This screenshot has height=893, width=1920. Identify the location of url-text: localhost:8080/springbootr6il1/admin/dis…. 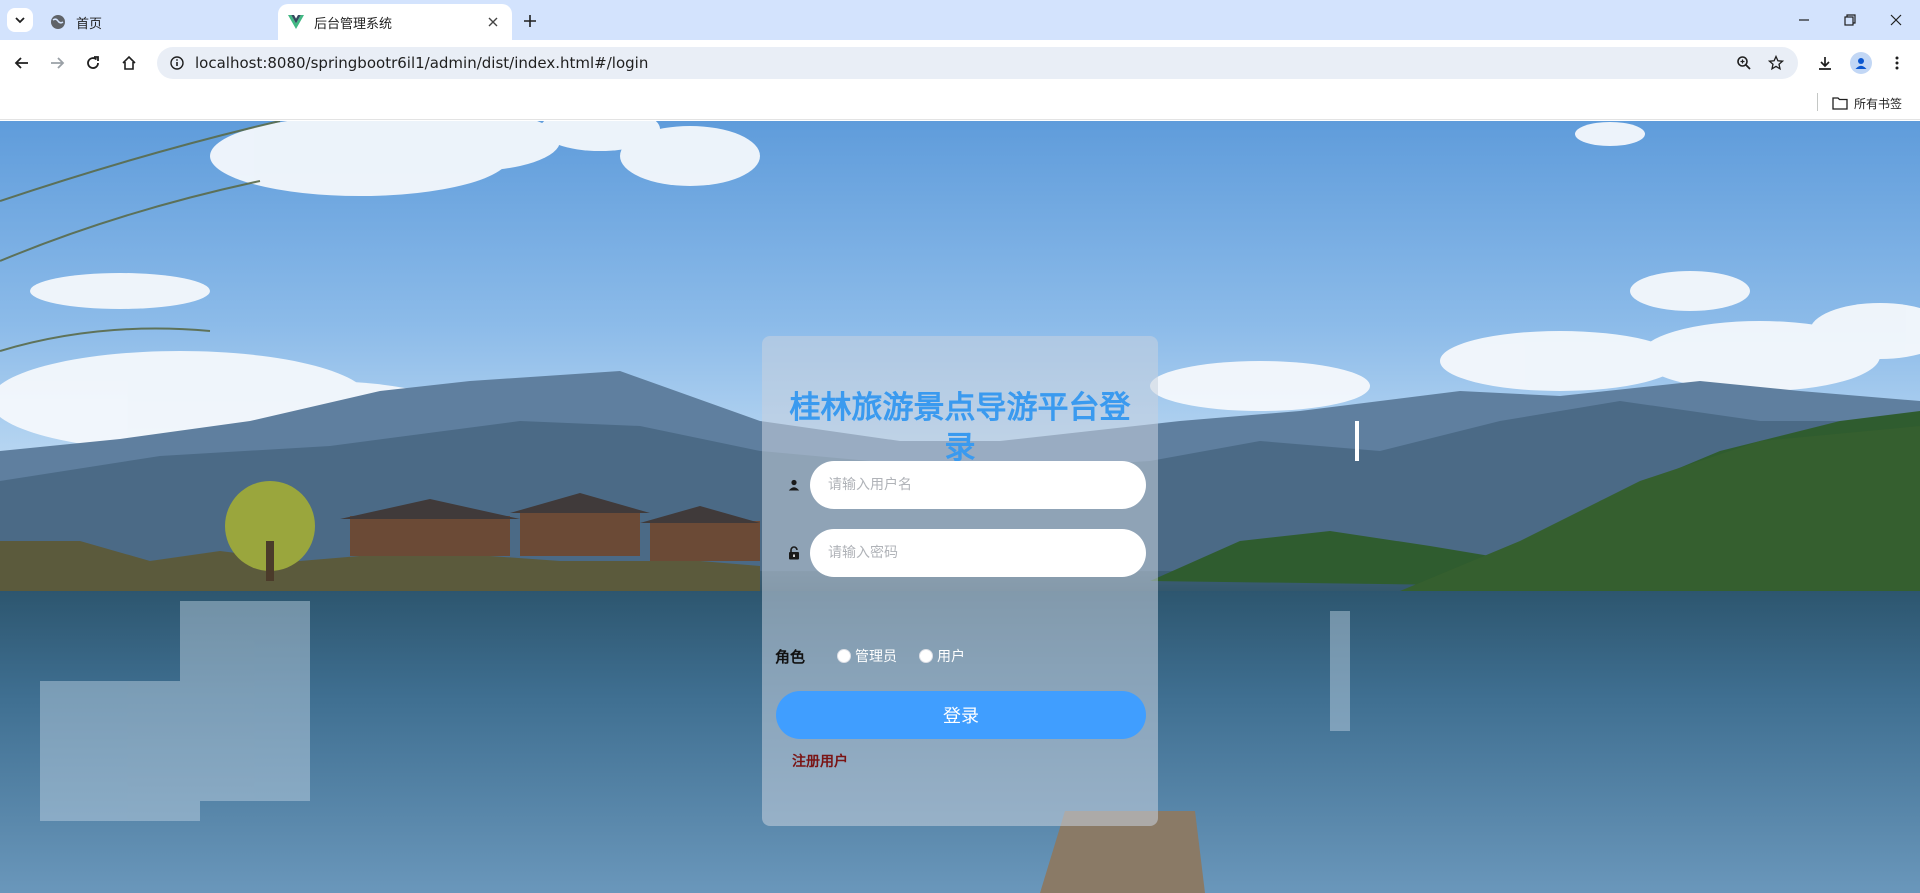
(996, 63).